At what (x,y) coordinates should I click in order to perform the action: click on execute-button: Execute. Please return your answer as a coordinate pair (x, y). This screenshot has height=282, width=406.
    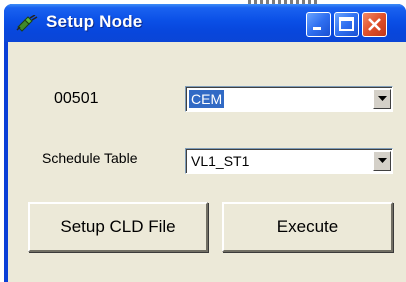
    Looking at the image, I should click on (307, 227).